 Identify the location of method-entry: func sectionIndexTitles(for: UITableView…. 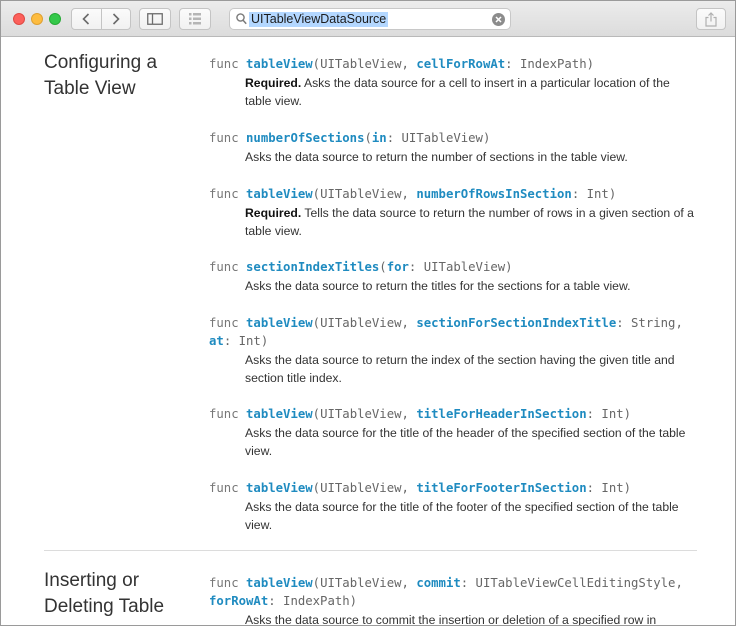
(454, 277).